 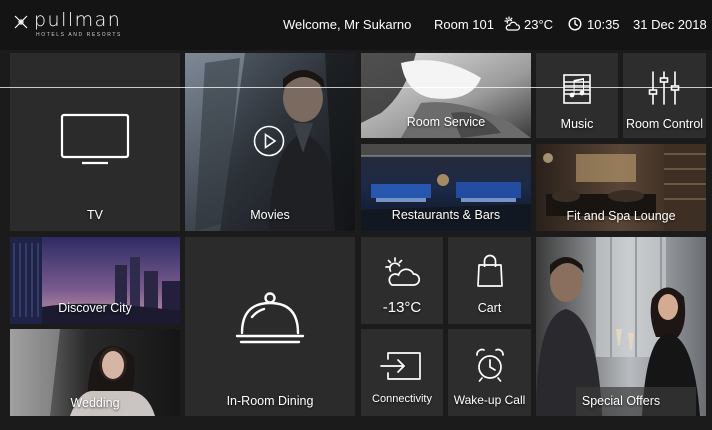 I want to click on special-offers-tile: Special Offers, so click(x=621, y=326).